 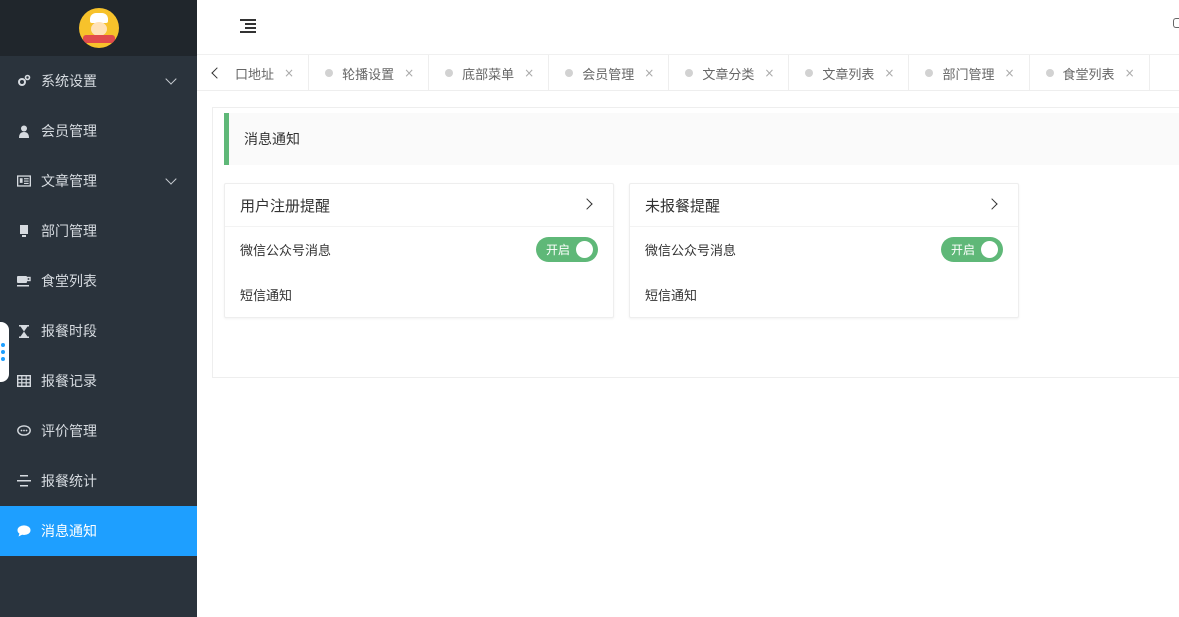 What do you see at coordinates (98, 381) in the screenshot?
I see `sidebar-item-meal-records: 报餐记录` at bounding box center [98, 381].